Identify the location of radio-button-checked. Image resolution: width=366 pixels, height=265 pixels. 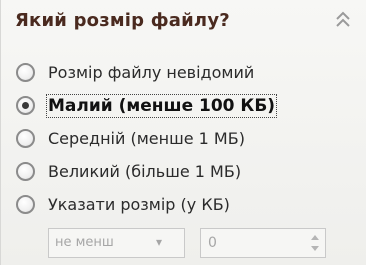
(25, 105).